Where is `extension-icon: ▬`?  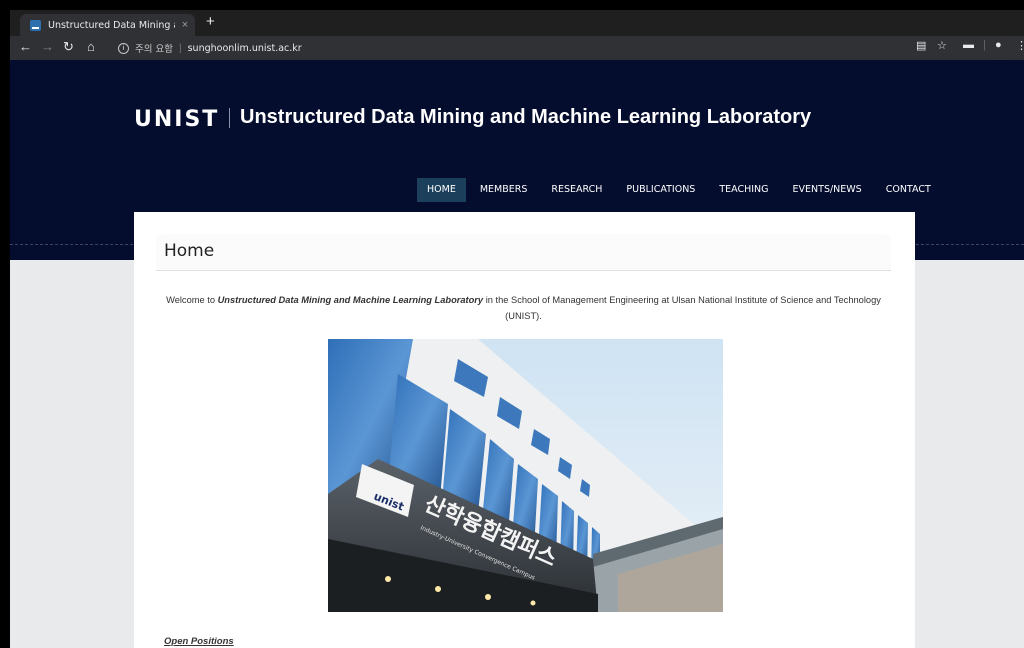
extension-icon: ▬ is located at coordinates (968, 45).